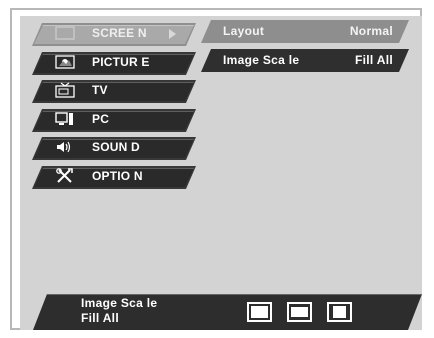 Image resolution: width=434 pixels, height=338 pixels. I want to click on menu-item-sound: SOUN D, so click(114, 148).